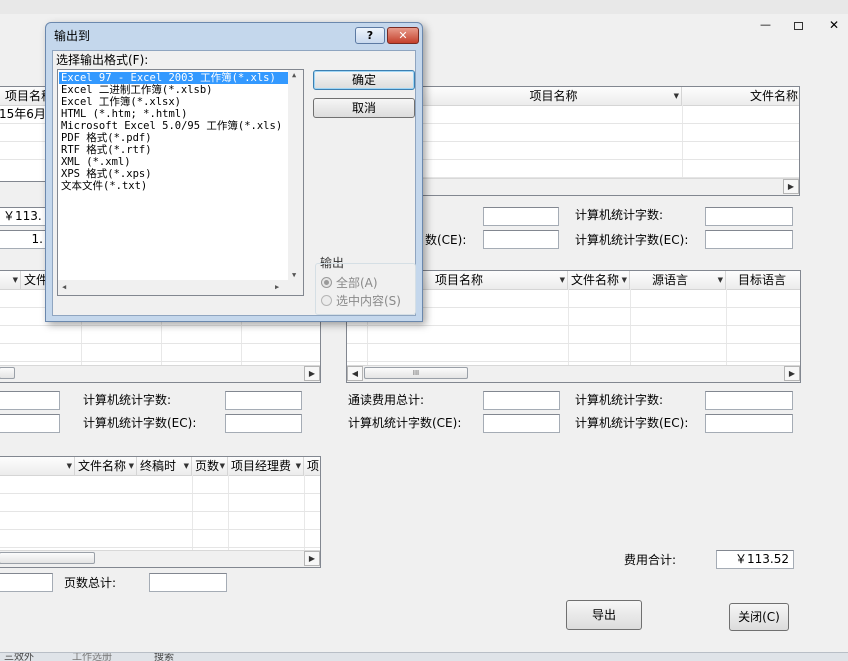  I want to click on help-button: ?, so click(370, 35).